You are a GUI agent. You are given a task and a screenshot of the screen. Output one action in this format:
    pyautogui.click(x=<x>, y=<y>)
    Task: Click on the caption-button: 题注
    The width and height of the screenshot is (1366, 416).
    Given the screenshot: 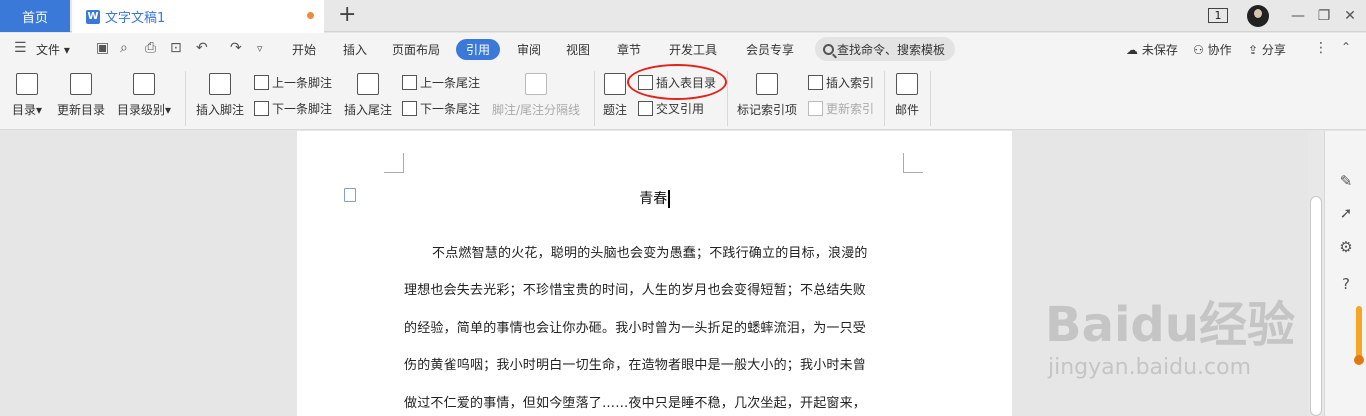 What is the action you would take?
    pyautogui.click(x=615, y=95)
    